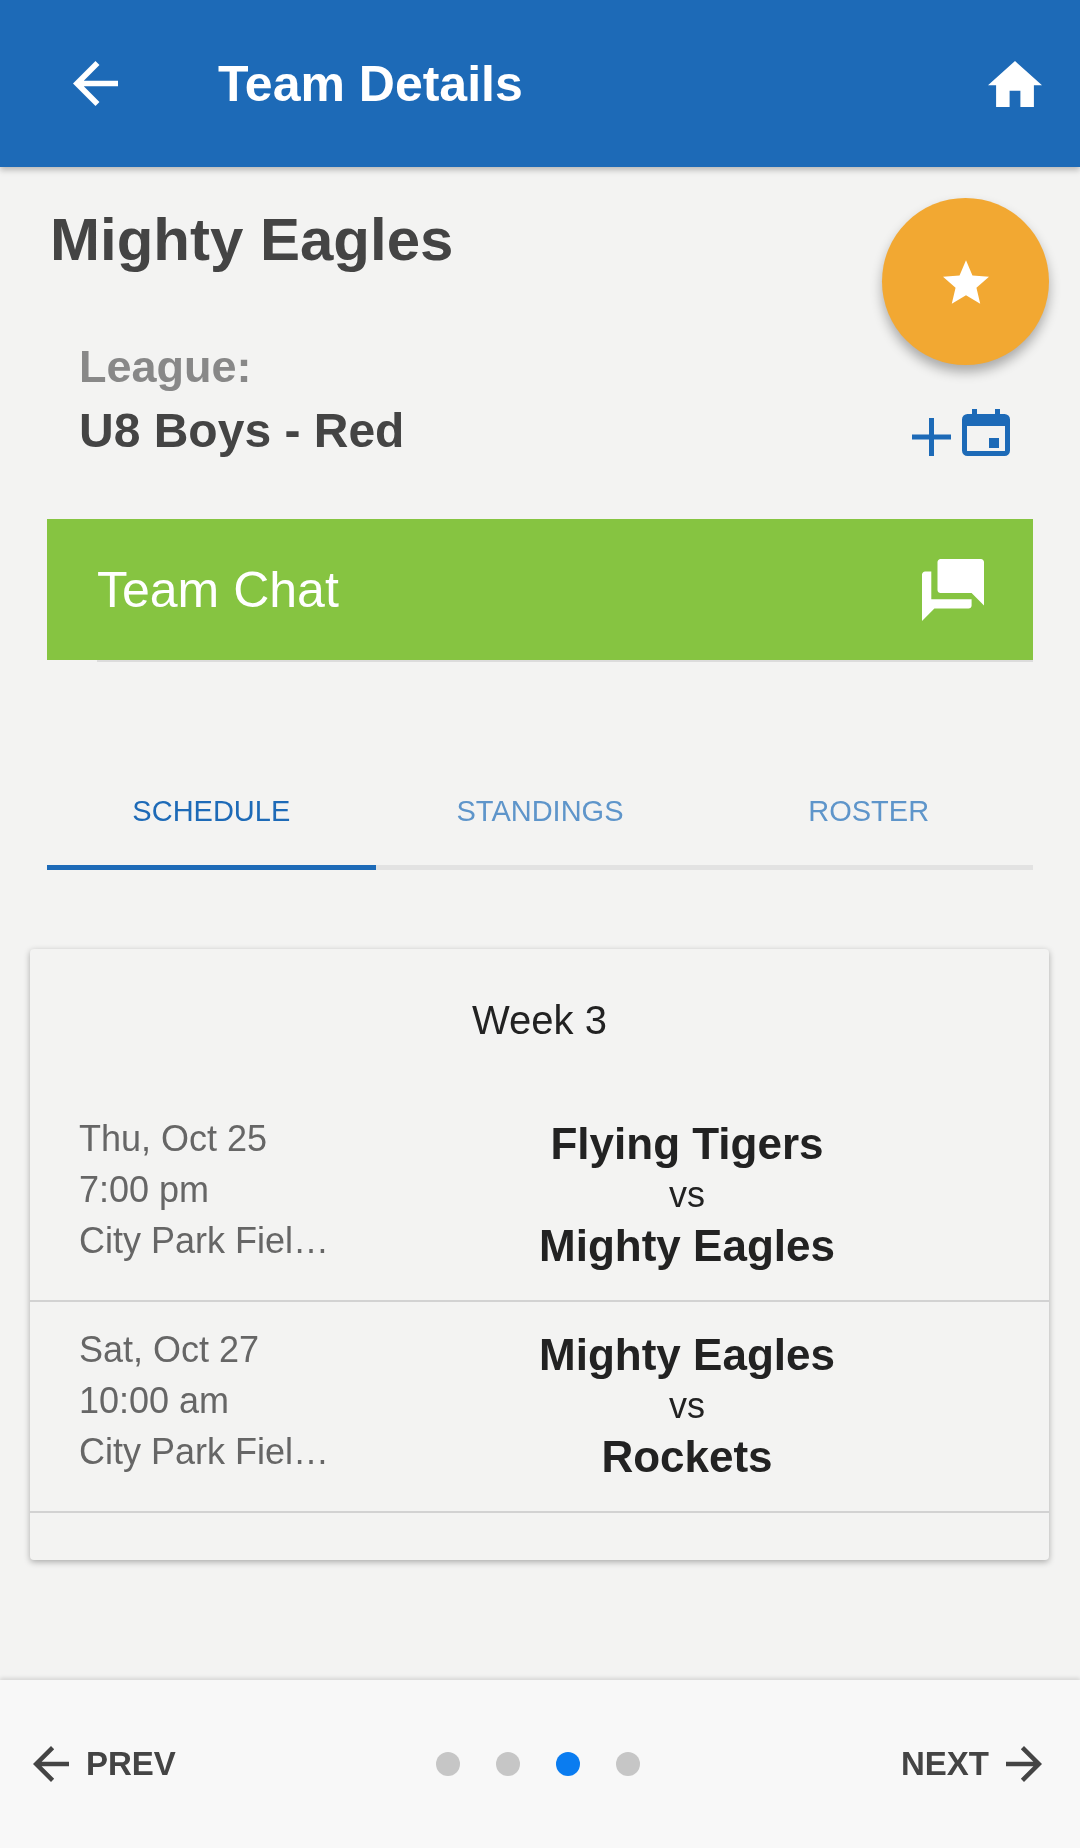 This screenshot has height=1848, width=1080. What do you see at coordinates (868, 816) in the screenshot?
I see `tab: ROSTER` at bounding box center [868, 816].